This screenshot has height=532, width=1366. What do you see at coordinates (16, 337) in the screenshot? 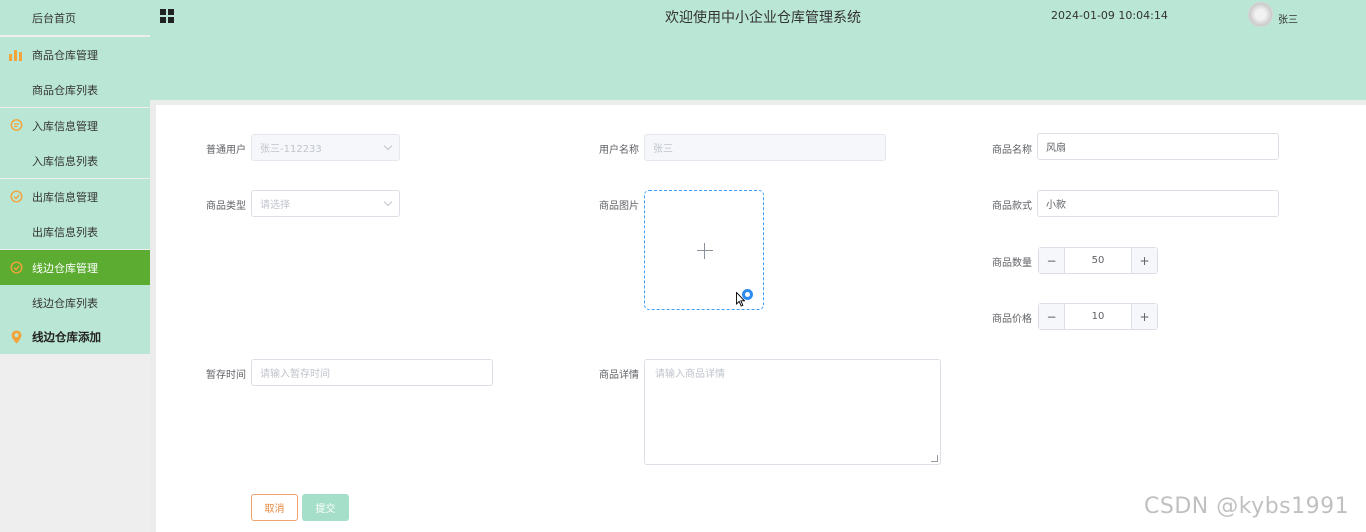
I see `location-pin-icon` at bounding box center [16, 337].